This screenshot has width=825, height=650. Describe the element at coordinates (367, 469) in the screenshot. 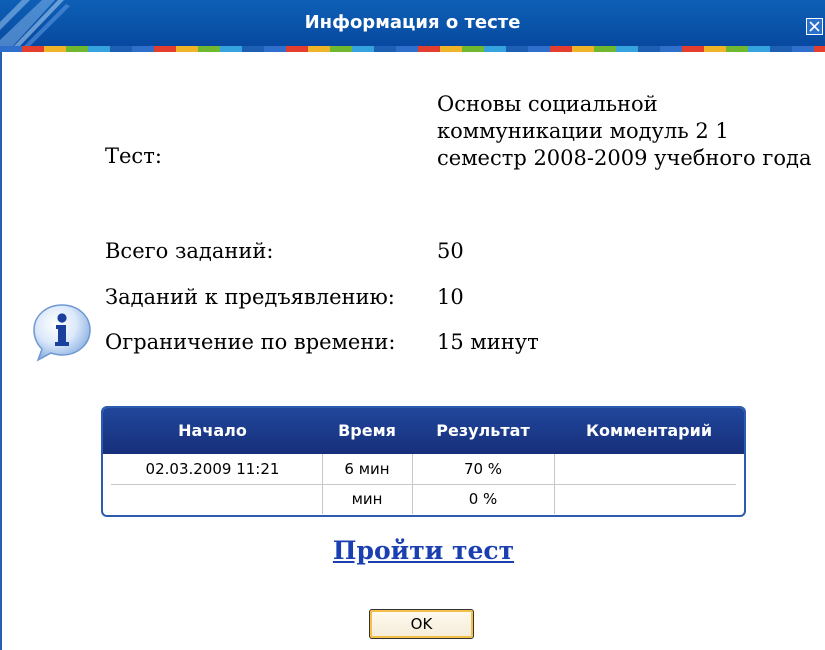

I see `cell-time: 6 мин` at that location.